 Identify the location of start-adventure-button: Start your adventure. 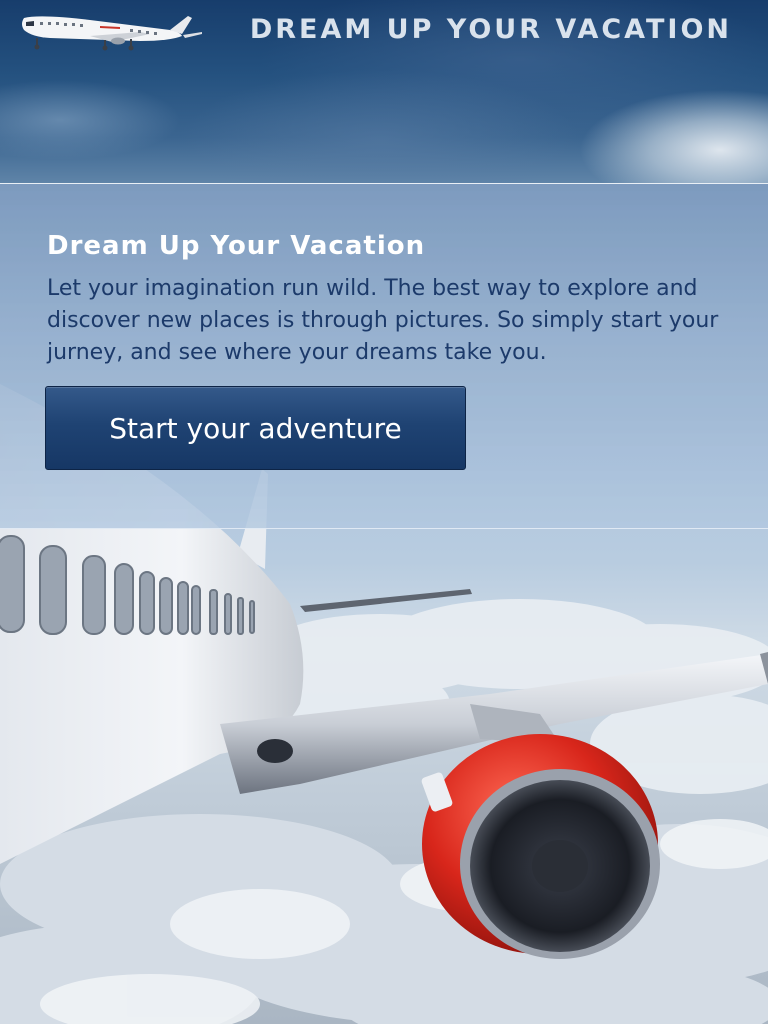
(255, 428).